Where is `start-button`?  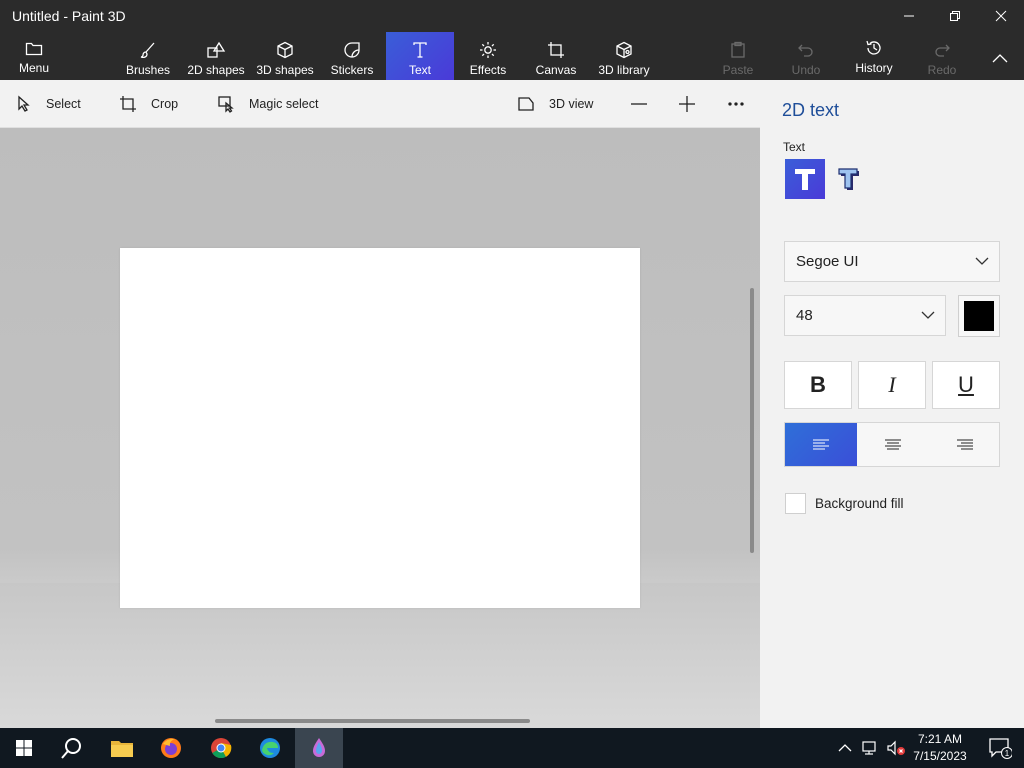
start-button is located at coordinates (24, 748).